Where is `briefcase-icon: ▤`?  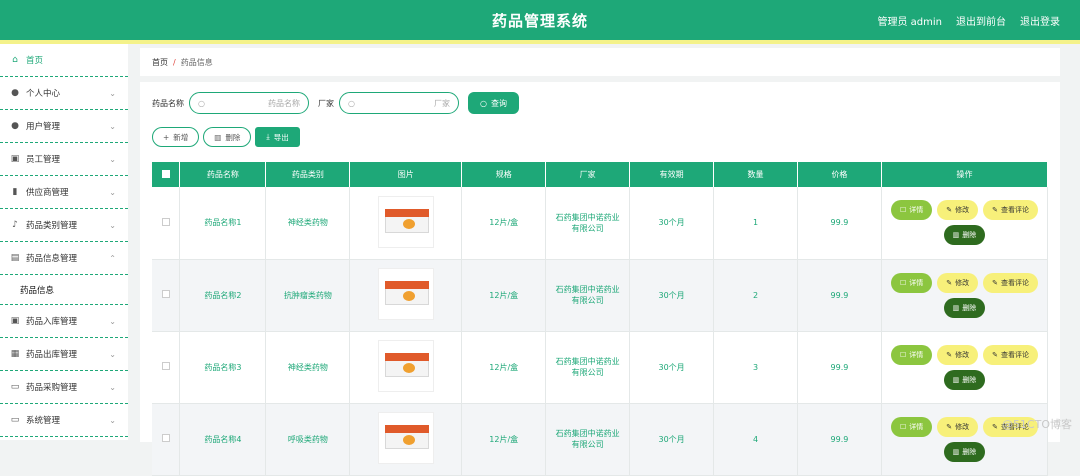 briefcase-icon: ▤ is located at coordinates (15, 258).